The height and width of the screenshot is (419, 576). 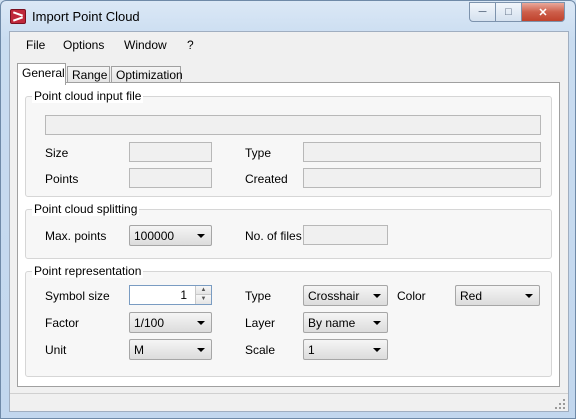 What do you see at coordinates (311, 350) in the screenshot?
I see `scale-value: 1` at bounding box center [311, 350].